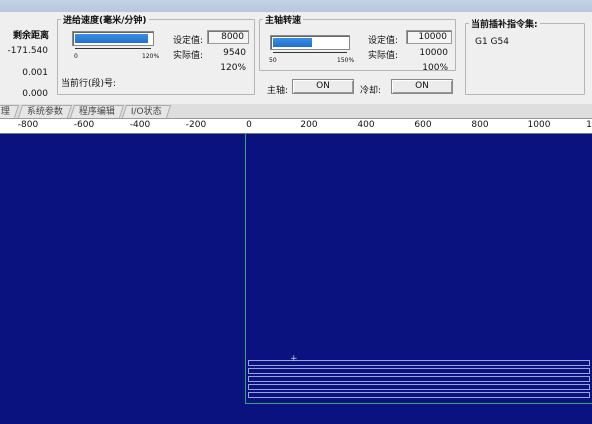  Describe the element at coordinates (383, 56) in the screenshot. I see `spindle-actual-label: 实际值:` at that location.